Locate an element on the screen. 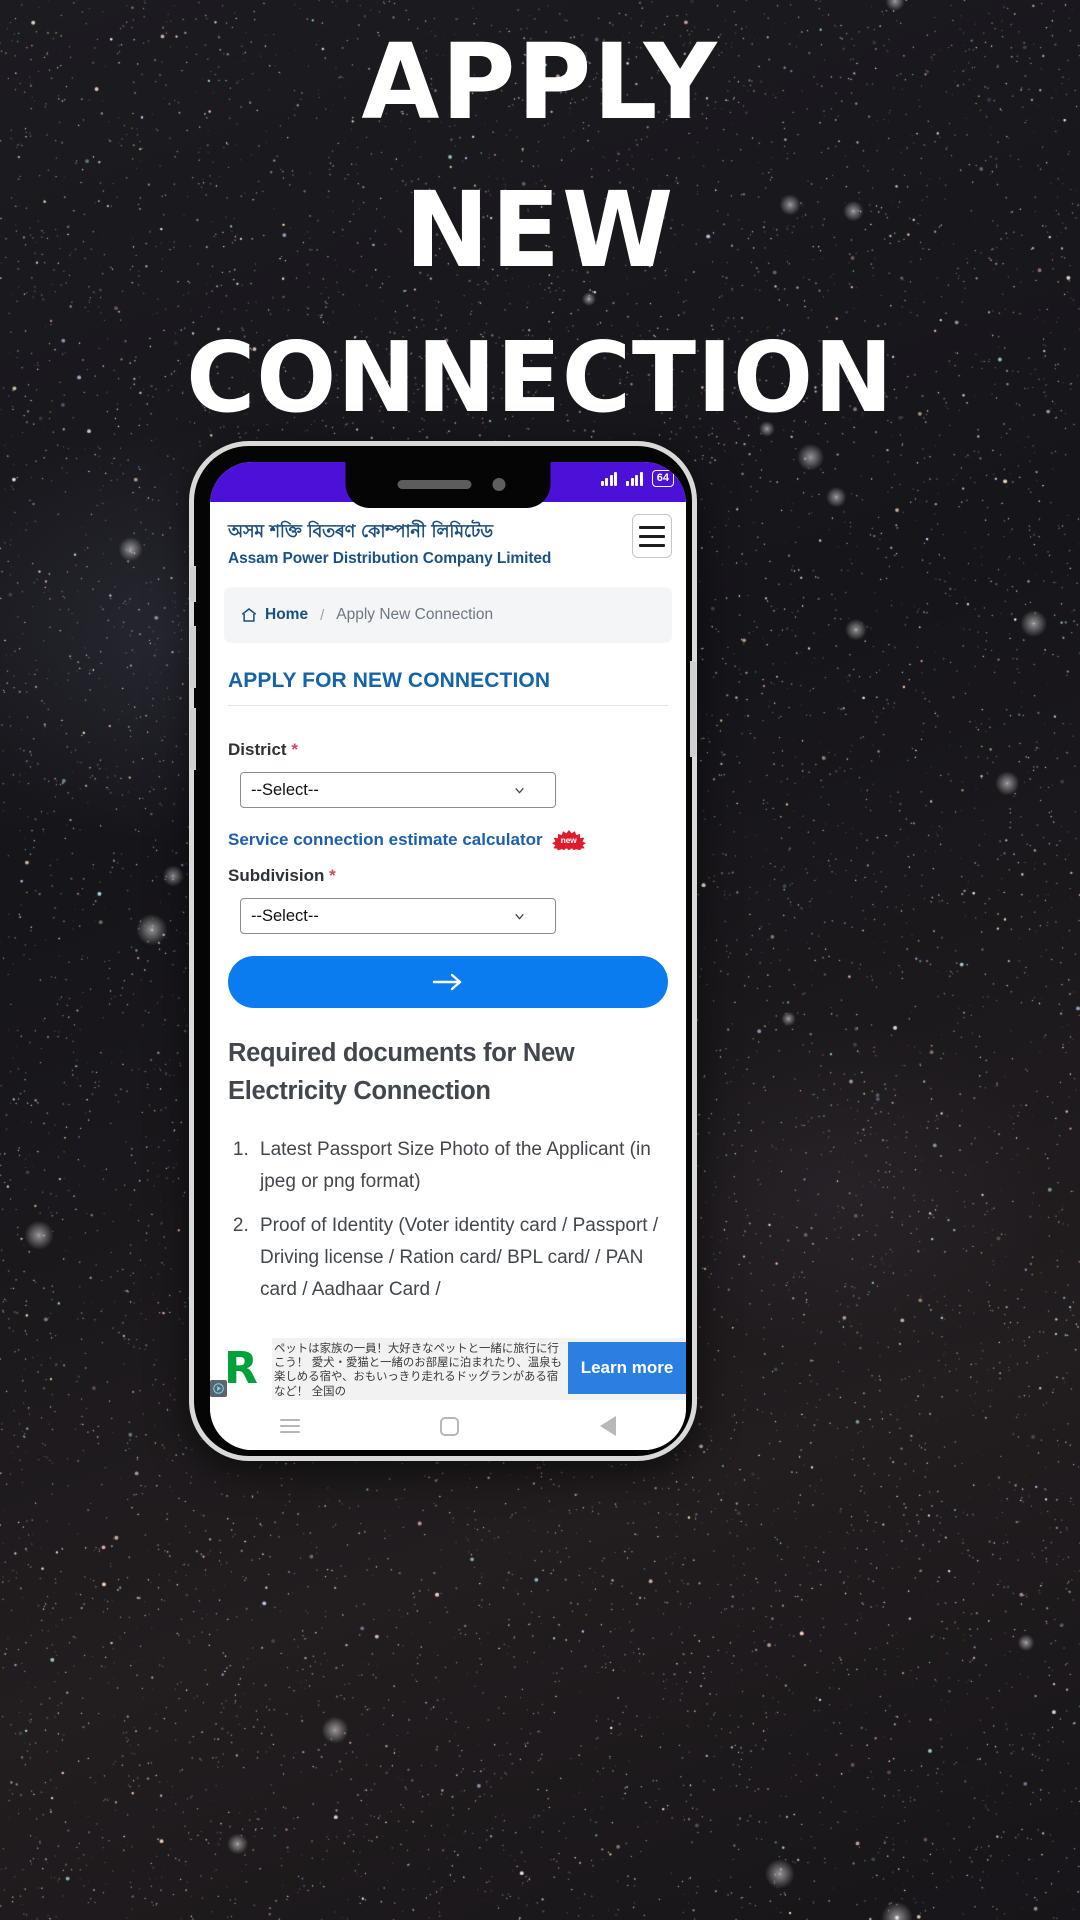 This screenshot has height=1920, width=1080. submit-button is located at coordinates (448, 982).